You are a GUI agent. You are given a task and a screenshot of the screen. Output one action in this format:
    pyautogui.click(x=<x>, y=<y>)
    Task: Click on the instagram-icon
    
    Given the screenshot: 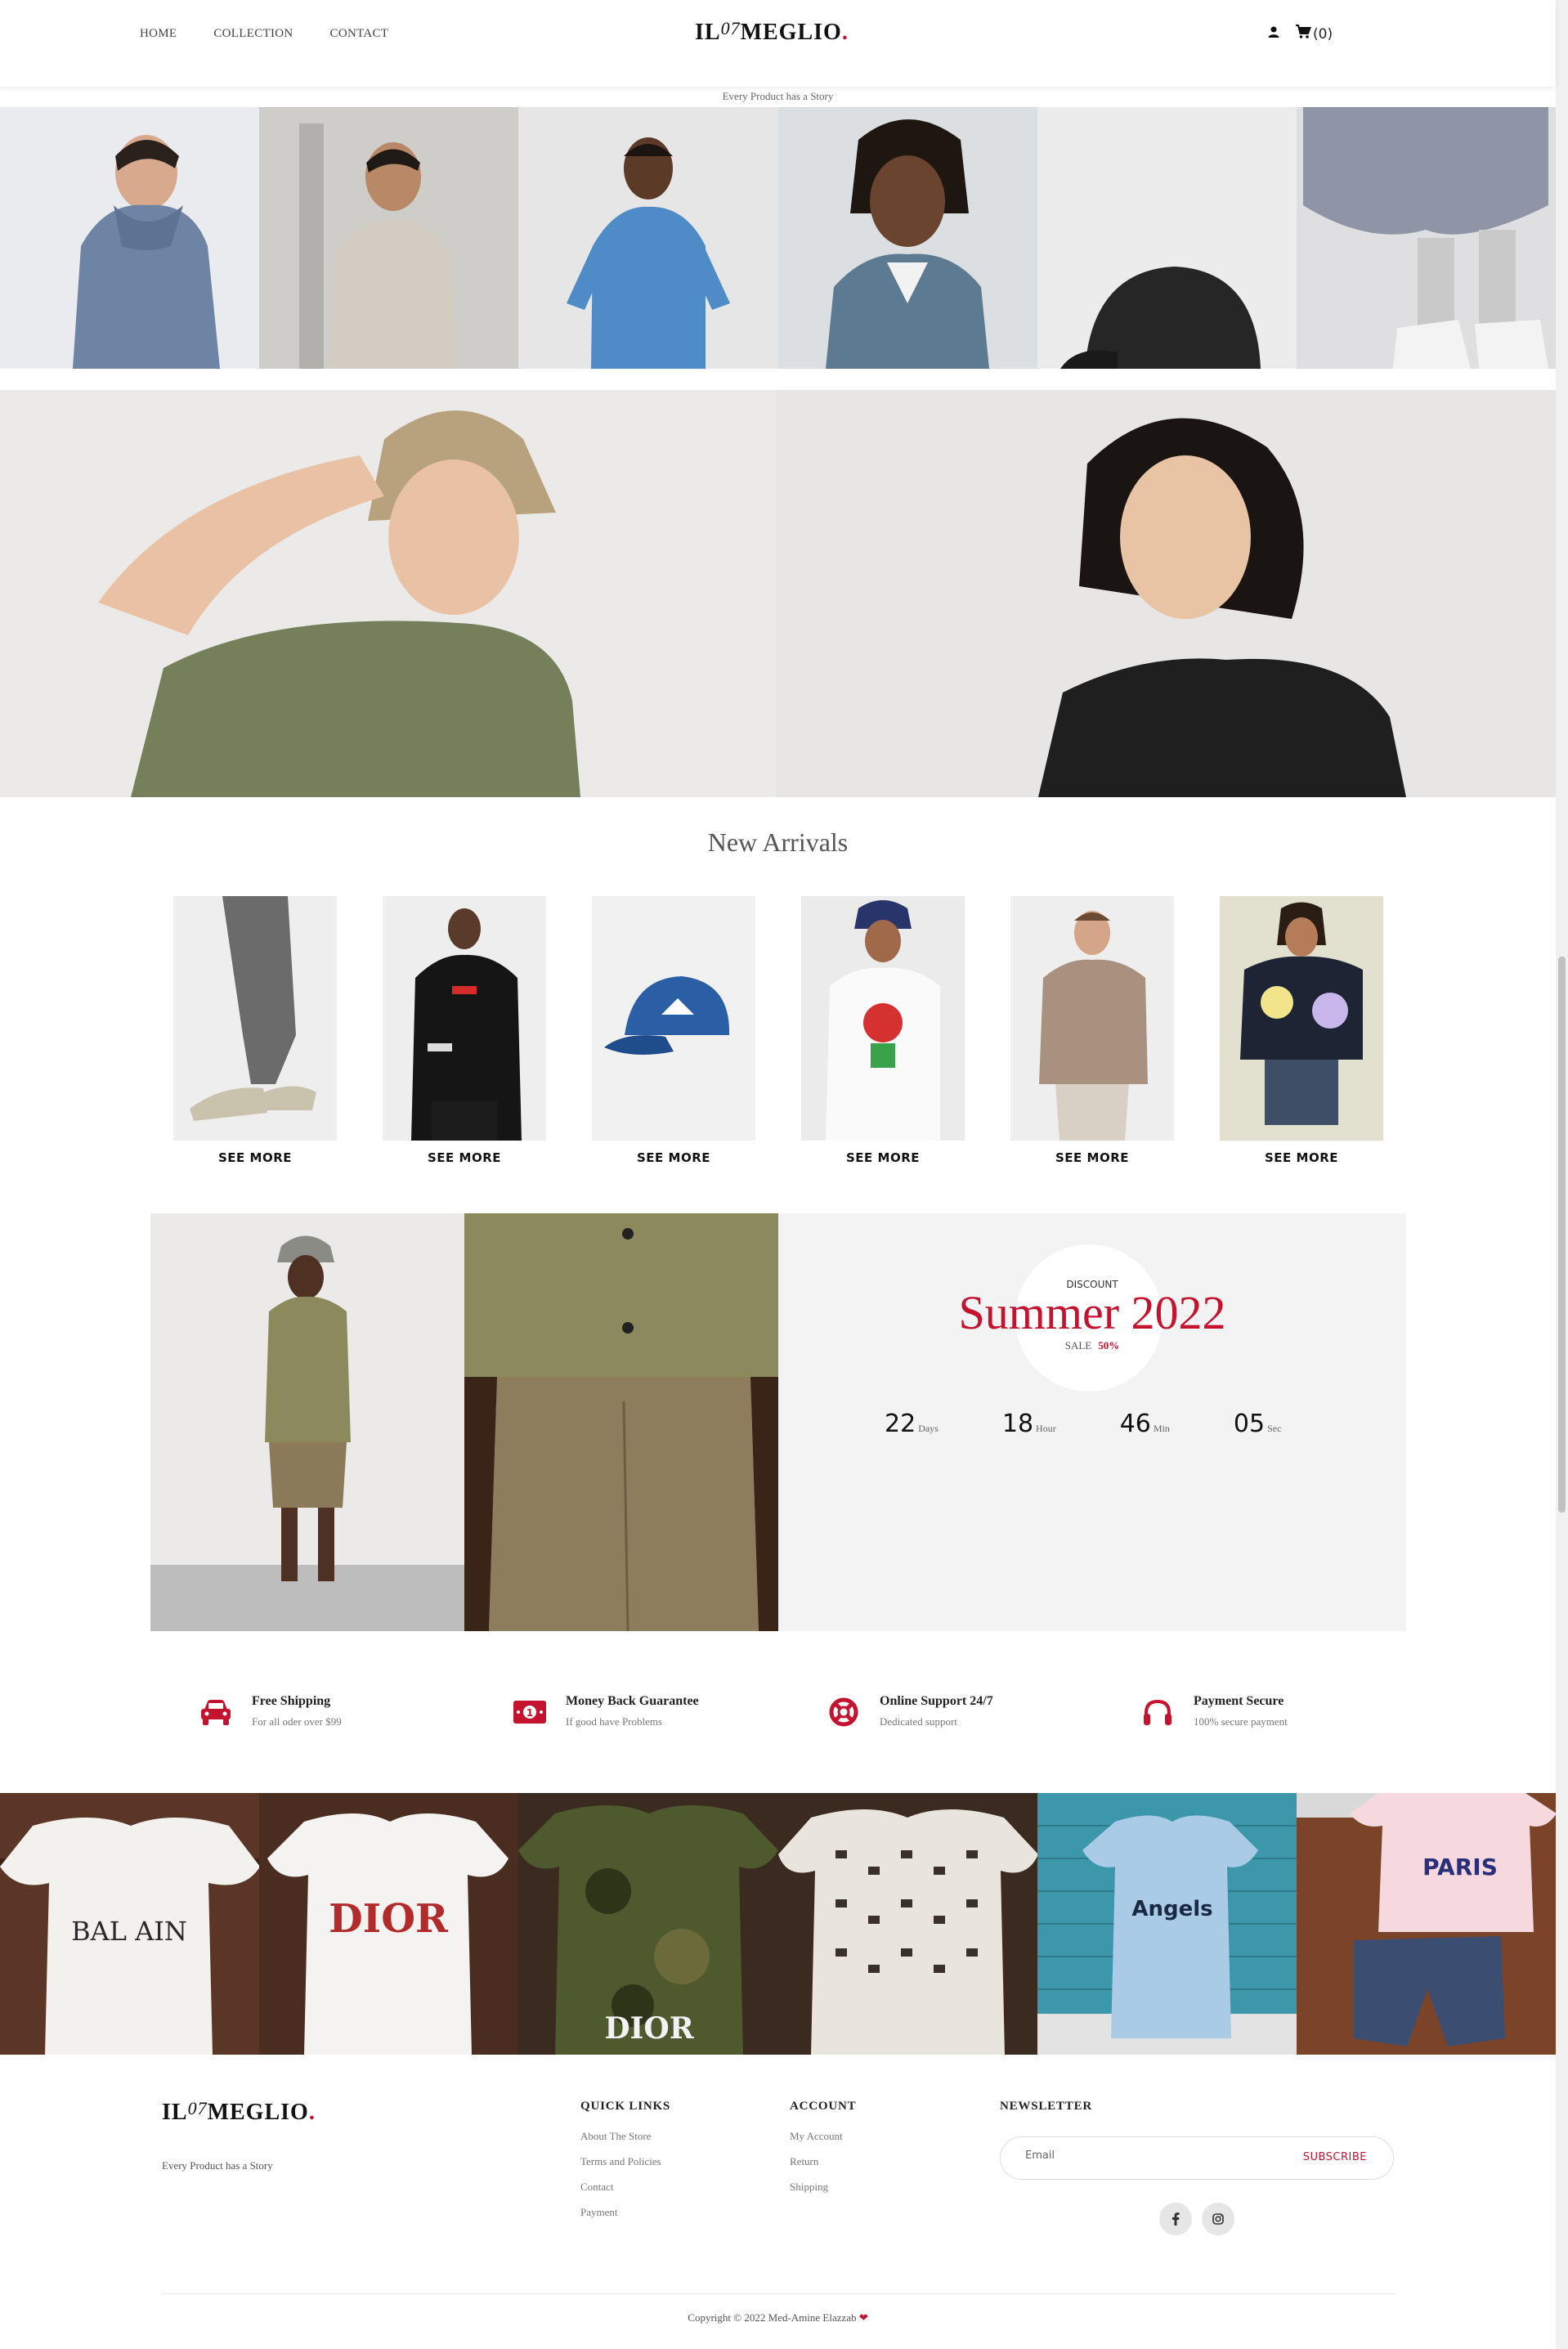 What is the action you would take?
    pyautogui.click(x=1218, y=2219)
    